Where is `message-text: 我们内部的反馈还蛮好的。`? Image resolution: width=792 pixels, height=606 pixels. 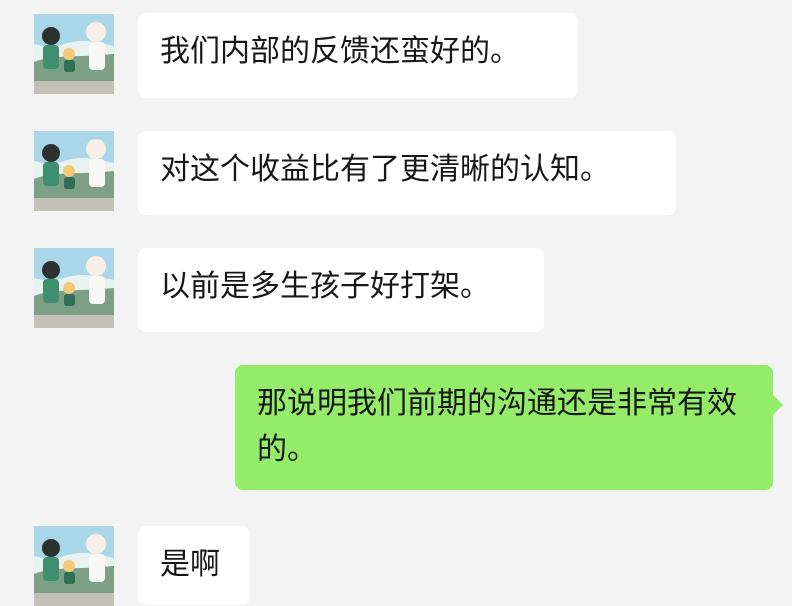
message-text: 我们内部的反馈还蛮好的。 is located at coordinates (340, 51).